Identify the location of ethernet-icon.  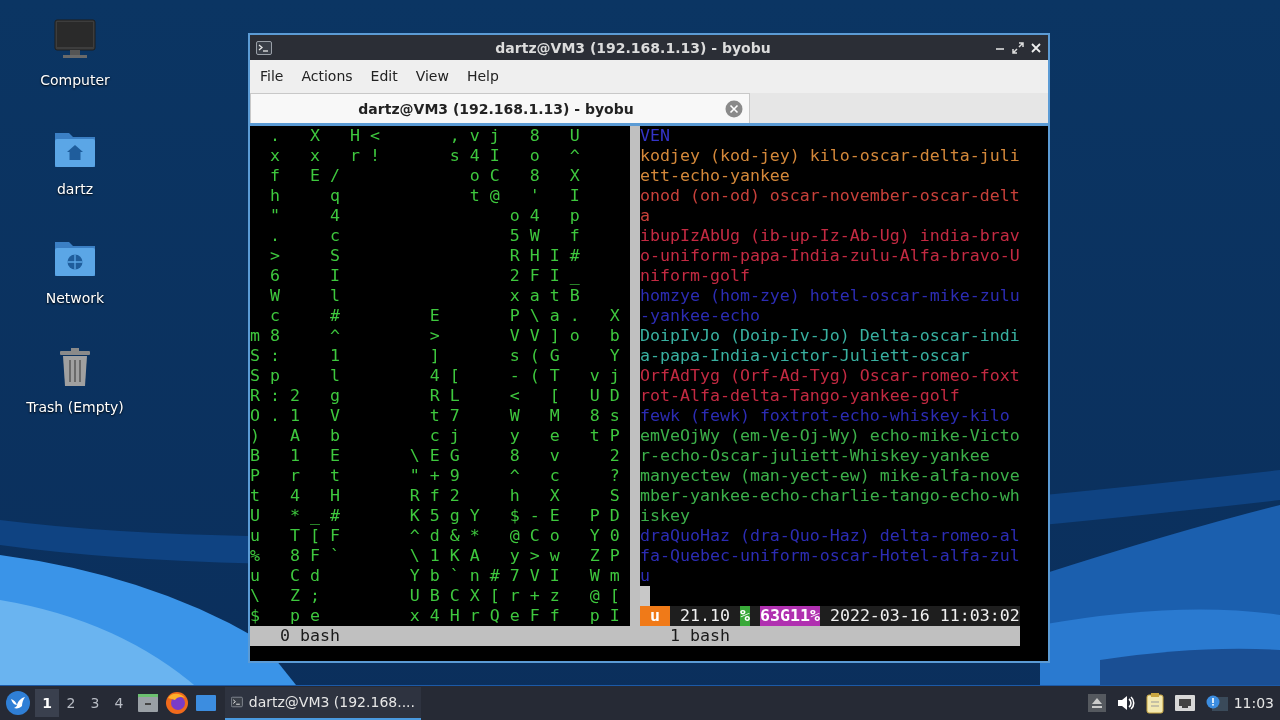
(1184, 703).